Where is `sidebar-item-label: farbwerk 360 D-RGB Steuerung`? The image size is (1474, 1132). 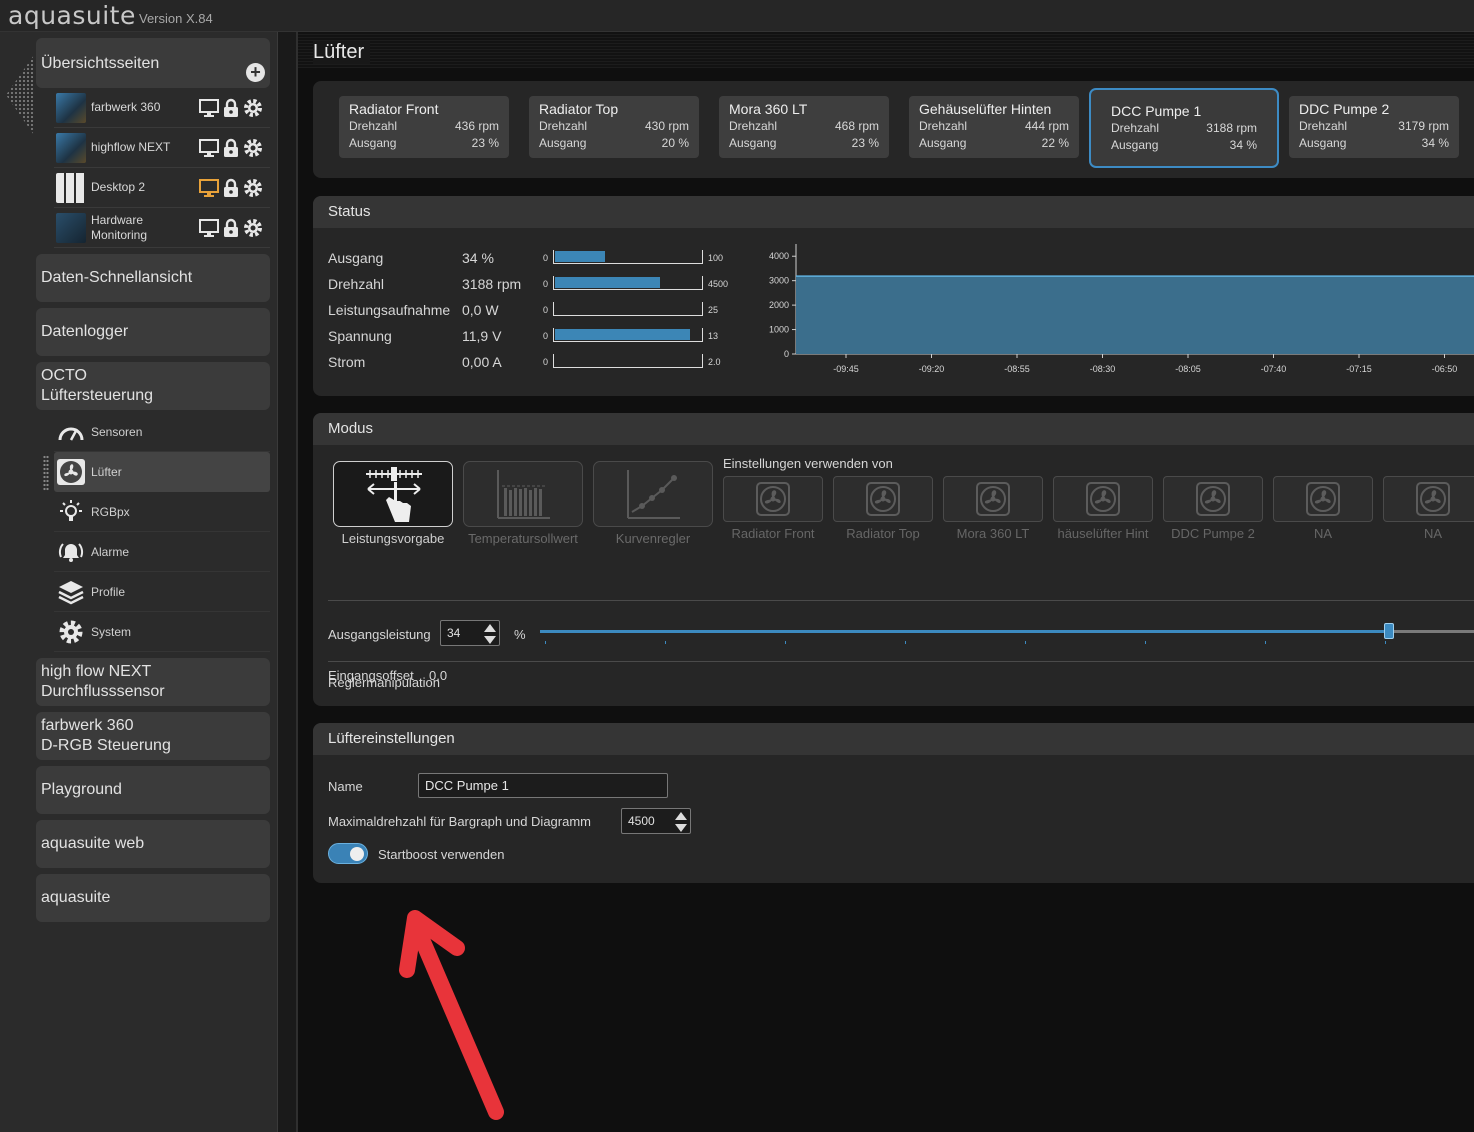
sidebar-item-label: farbwerk 360 D-RGB Steuerung is located at coordinates (106, 735).